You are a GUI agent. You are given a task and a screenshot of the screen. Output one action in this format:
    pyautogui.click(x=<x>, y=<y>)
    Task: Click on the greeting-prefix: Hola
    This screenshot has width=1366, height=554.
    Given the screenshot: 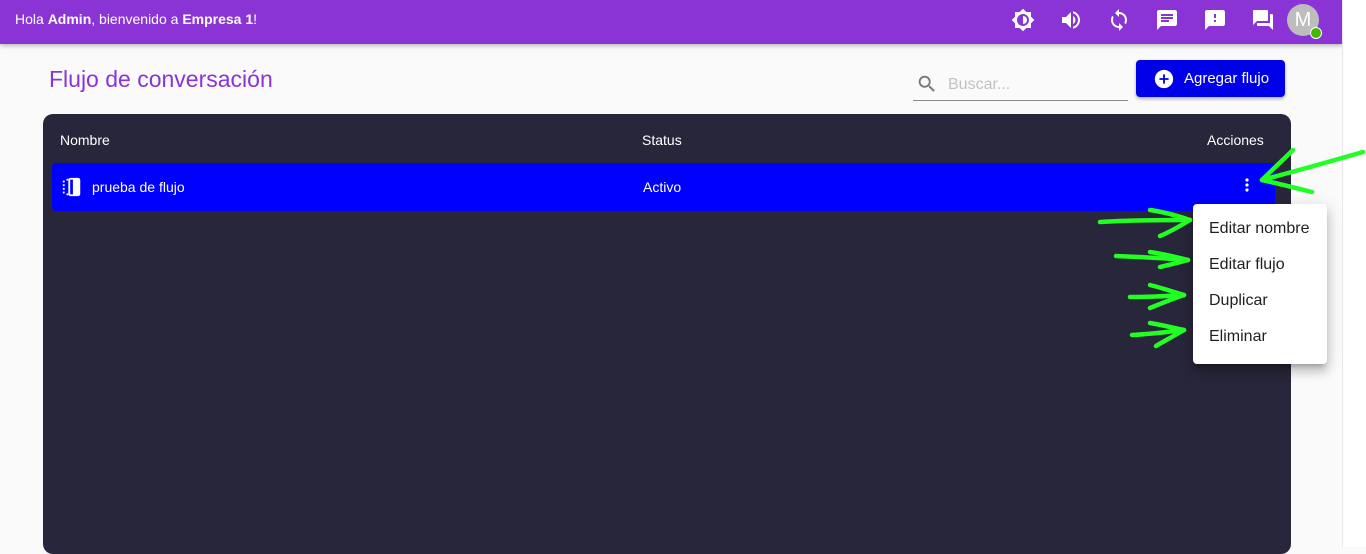 What is the action you would take?
    pyautogui.click(x=31, y=19)
    